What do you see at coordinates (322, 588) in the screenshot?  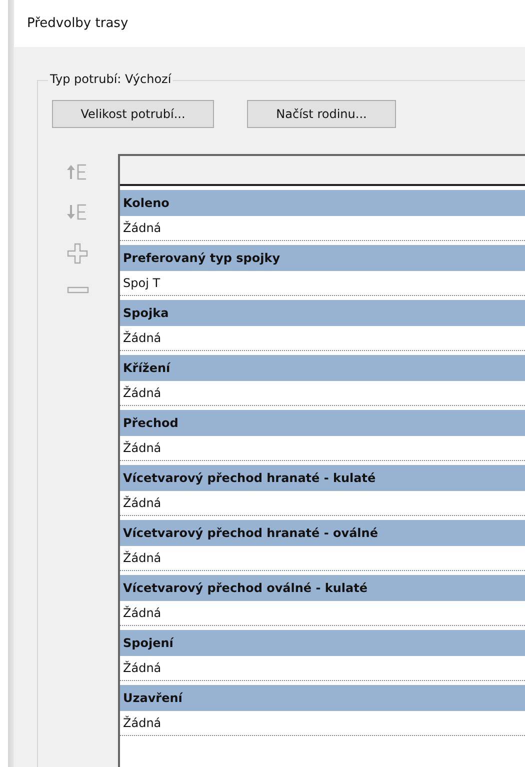 I see `section-heading: Vícetvarový přechod oválné - kulaté` at bounding box center [322, 588].